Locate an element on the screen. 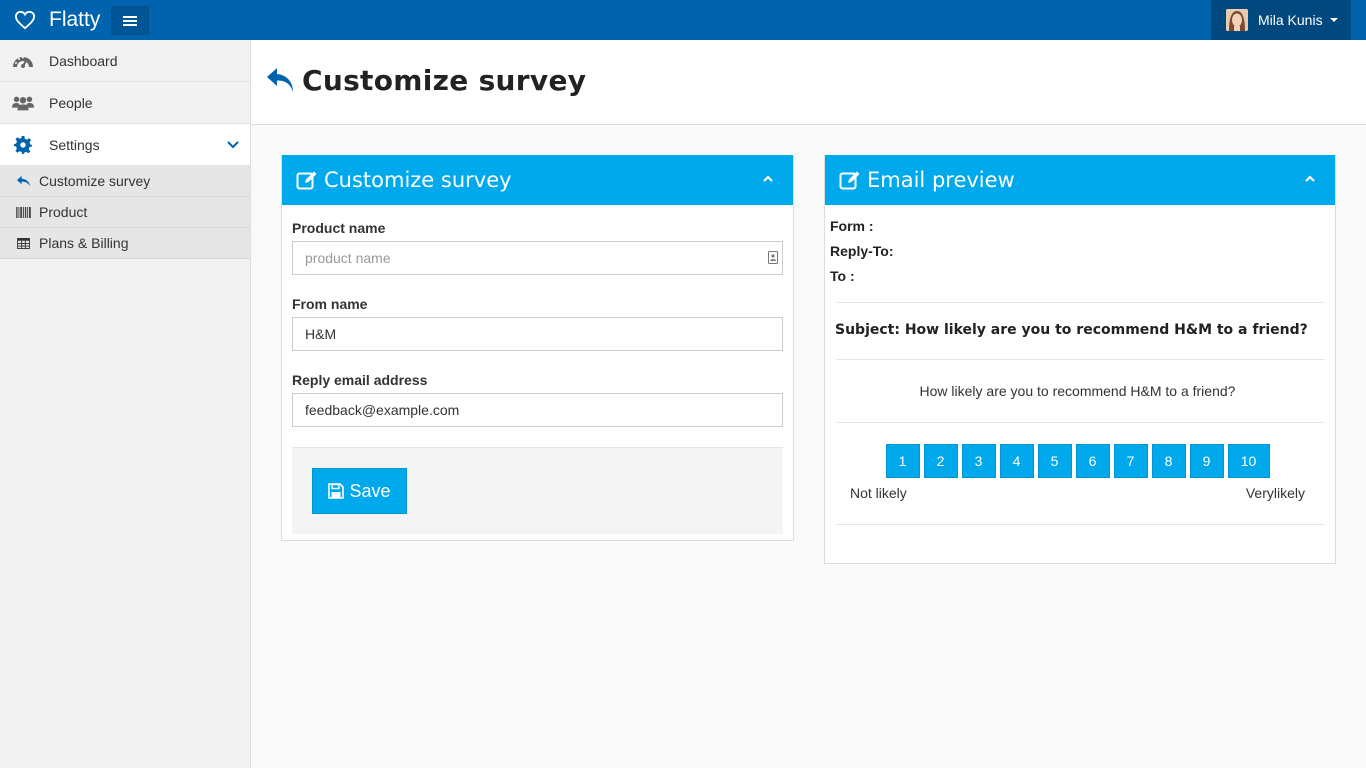 Image resolution: width=1366 pixels, height=768 pixels. reply-email-input is located at coordinates (537, 410).